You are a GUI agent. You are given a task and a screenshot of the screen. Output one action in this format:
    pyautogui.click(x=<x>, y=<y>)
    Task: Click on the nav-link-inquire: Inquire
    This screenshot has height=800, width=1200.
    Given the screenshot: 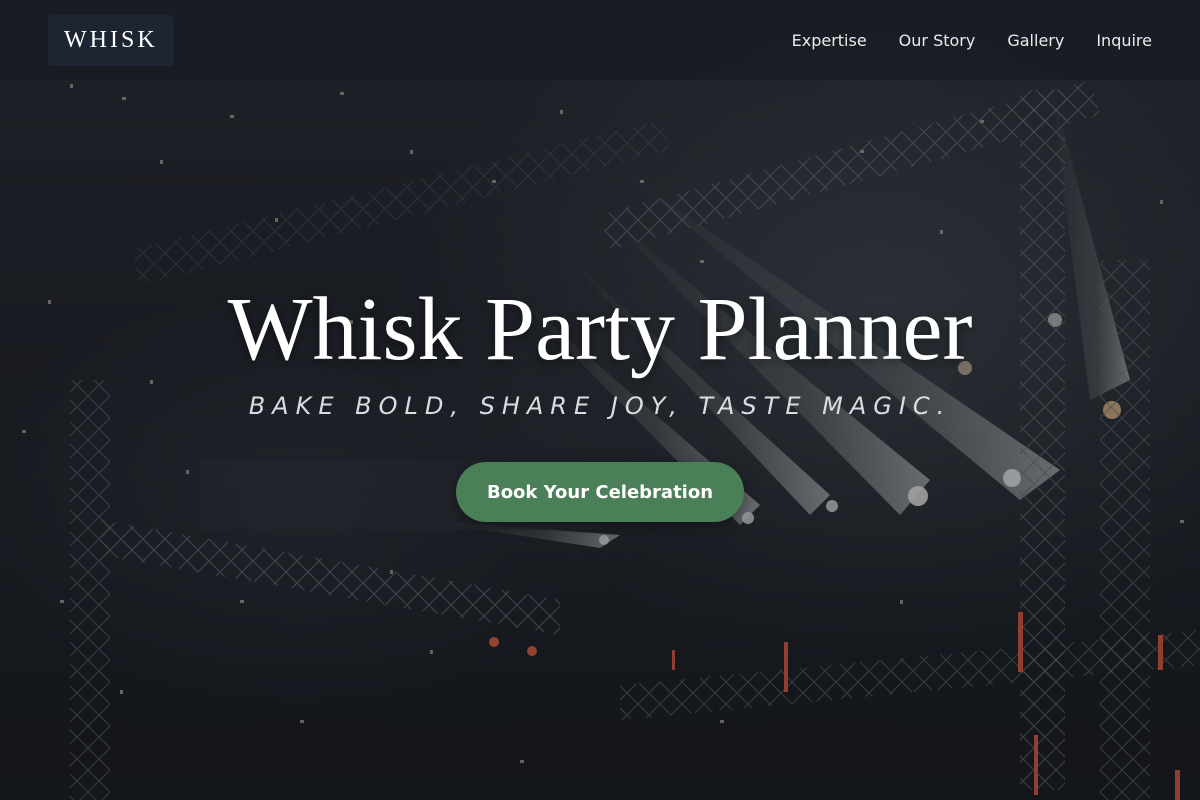 What is the action you would take?
    pyautogui.click(x=1124, y=40)
    